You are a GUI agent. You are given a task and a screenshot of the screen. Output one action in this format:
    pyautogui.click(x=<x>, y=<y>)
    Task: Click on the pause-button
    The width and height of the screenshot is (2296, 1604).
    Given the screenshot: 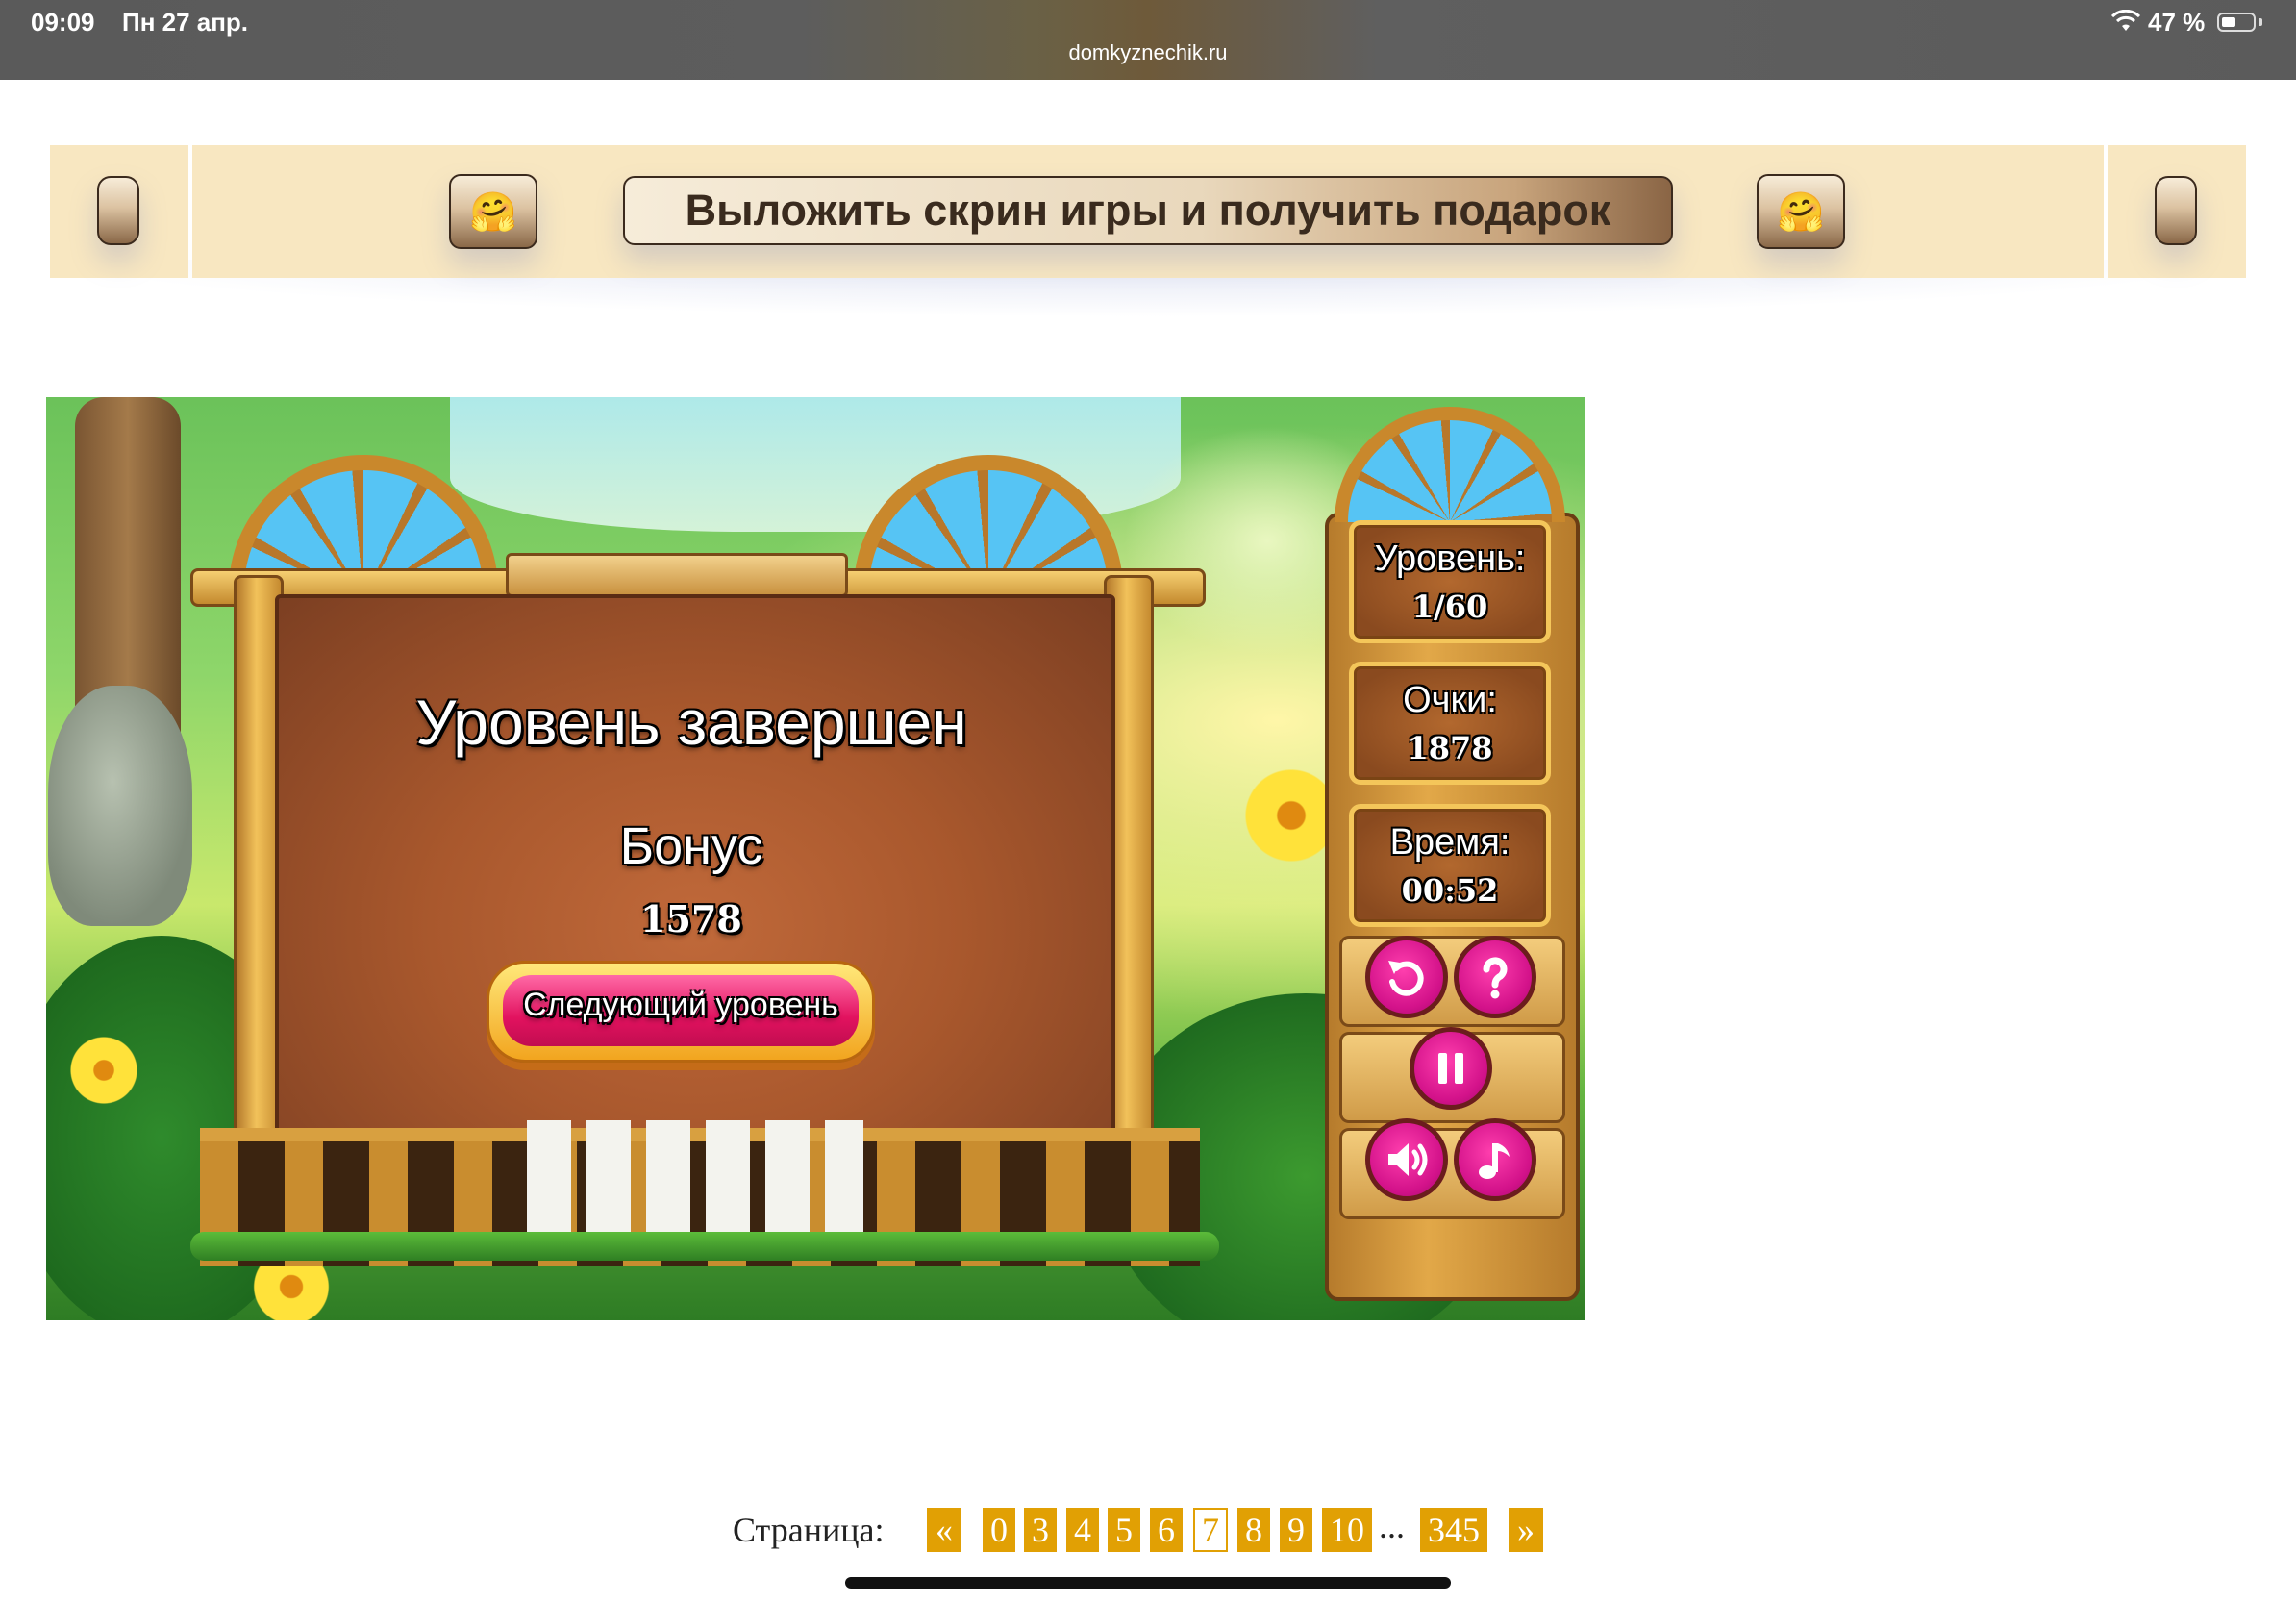 What is the action you would take?
    pyautogui.click(x=1451, y=1068)
    